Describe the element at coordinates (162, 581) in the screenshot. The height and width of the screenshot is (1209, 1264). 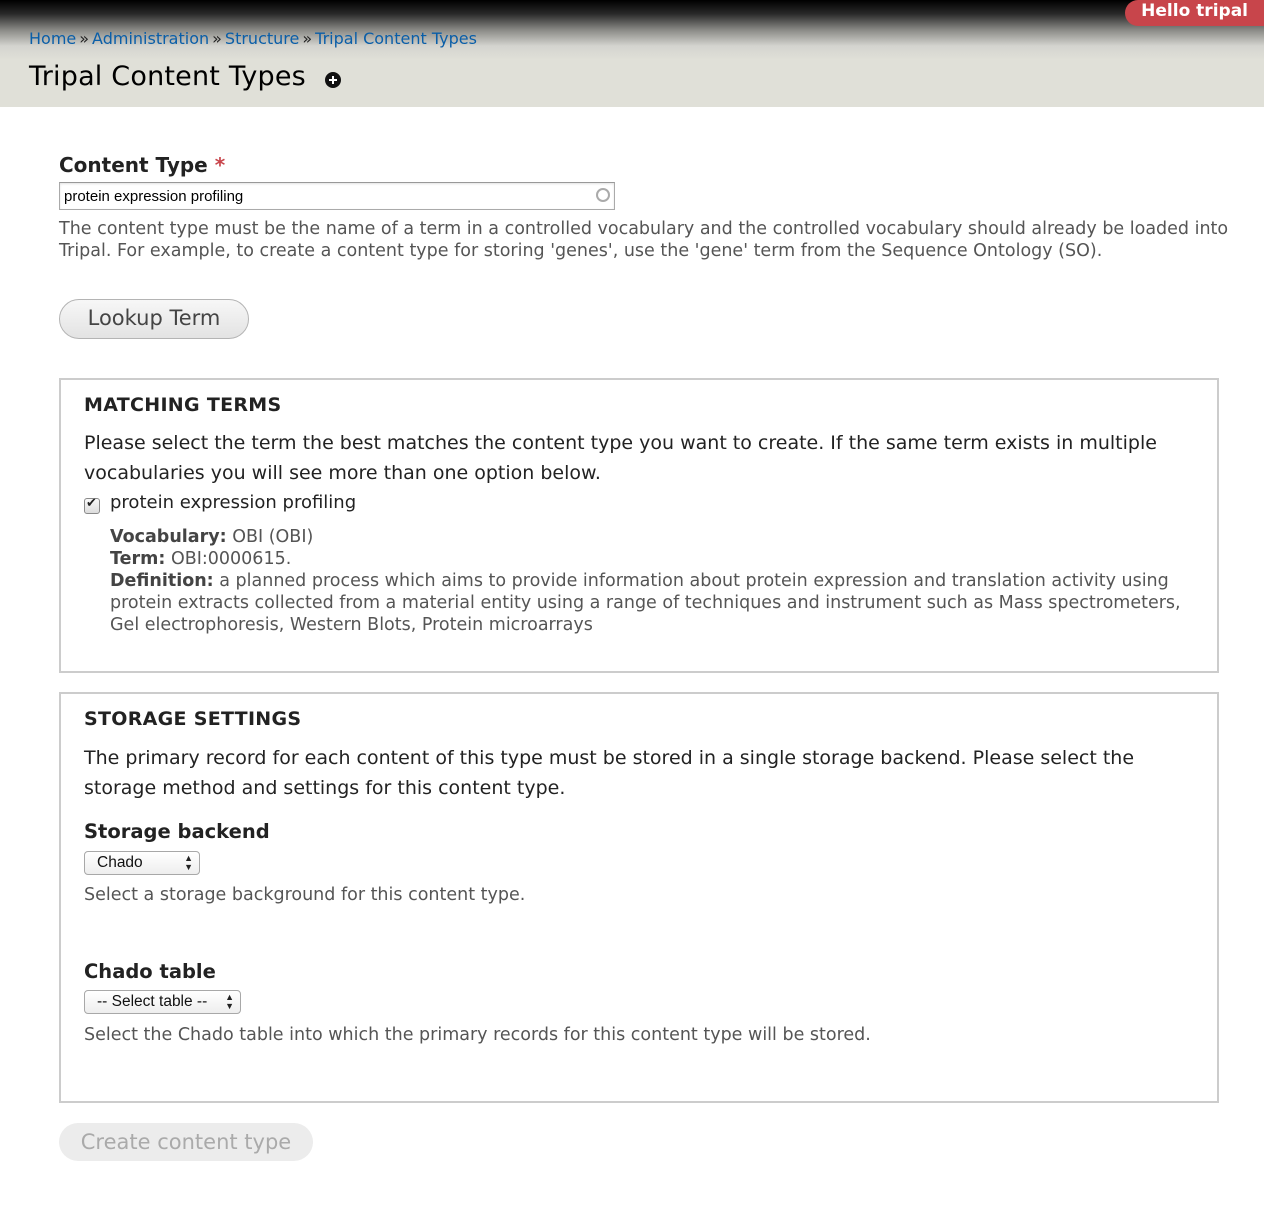
I see `definition-key: Definition:` at that location.